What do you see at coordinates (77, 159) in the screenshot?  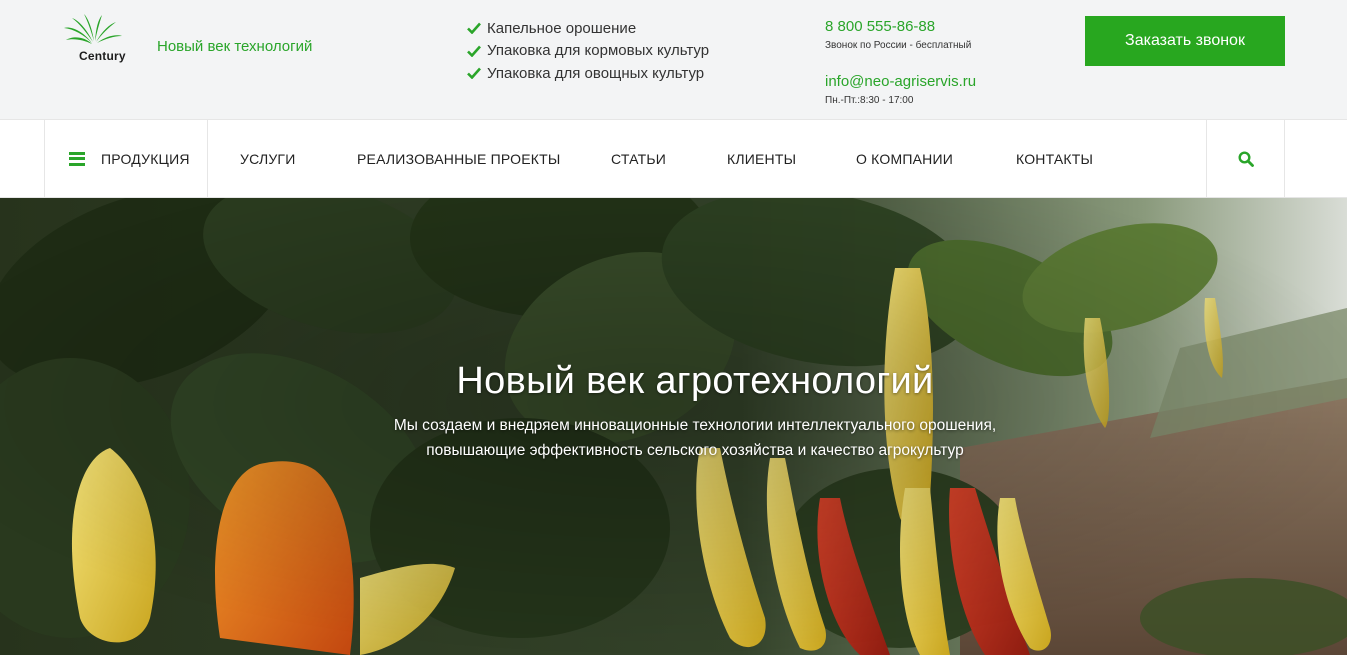 I see `hamburger-icon` at bounding box center [77, 159].